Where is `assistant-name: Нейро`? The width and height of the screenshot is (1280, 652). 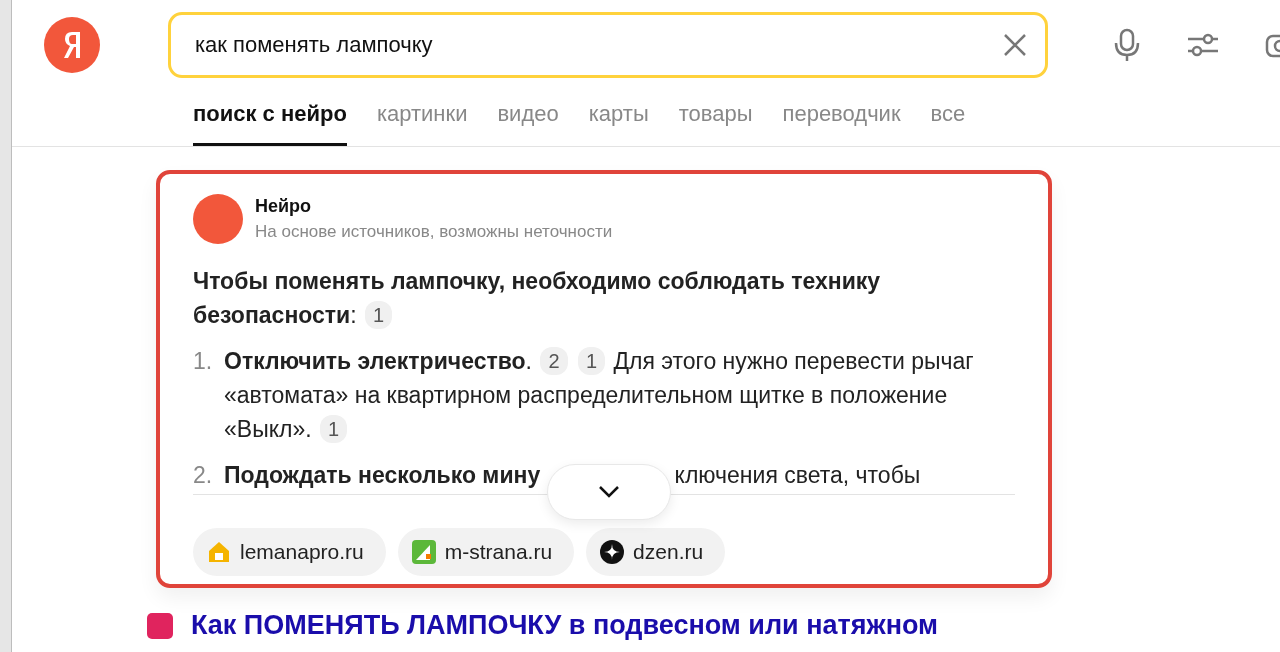 assistant-name: Нейро is located at coordinates (284, 206).